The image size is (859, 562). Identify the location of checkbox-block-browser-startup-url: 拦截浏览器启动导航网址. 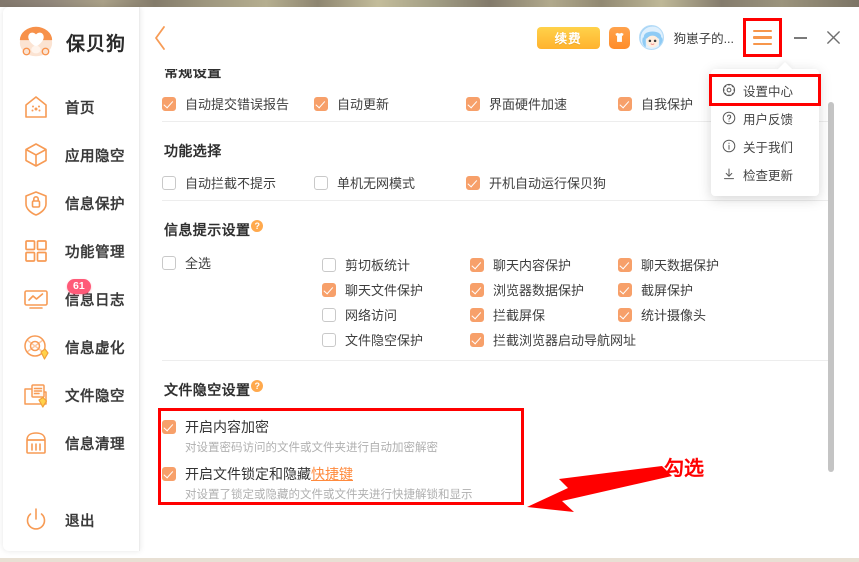
(553, 339).